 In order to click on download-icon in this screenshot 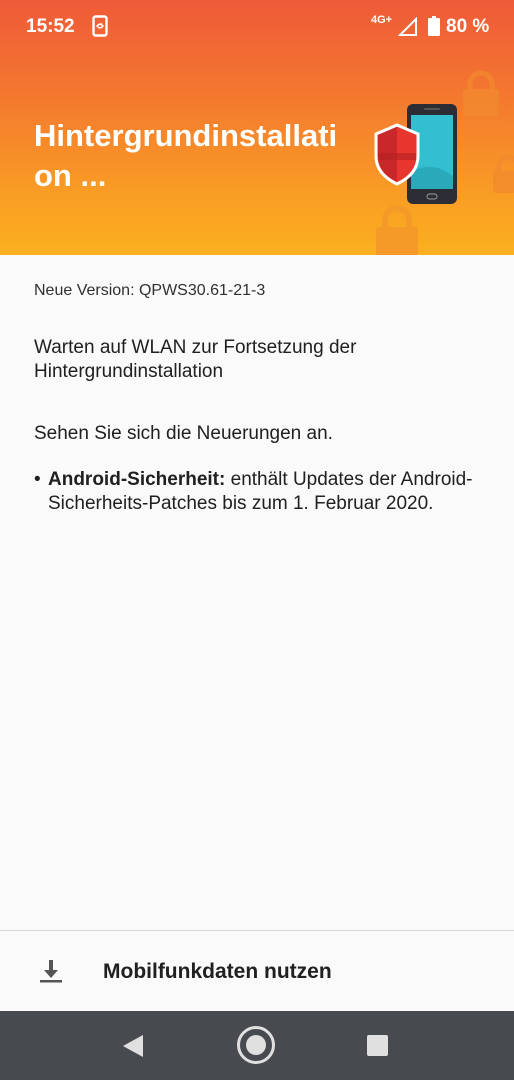, I will do `click(51, 973)`.